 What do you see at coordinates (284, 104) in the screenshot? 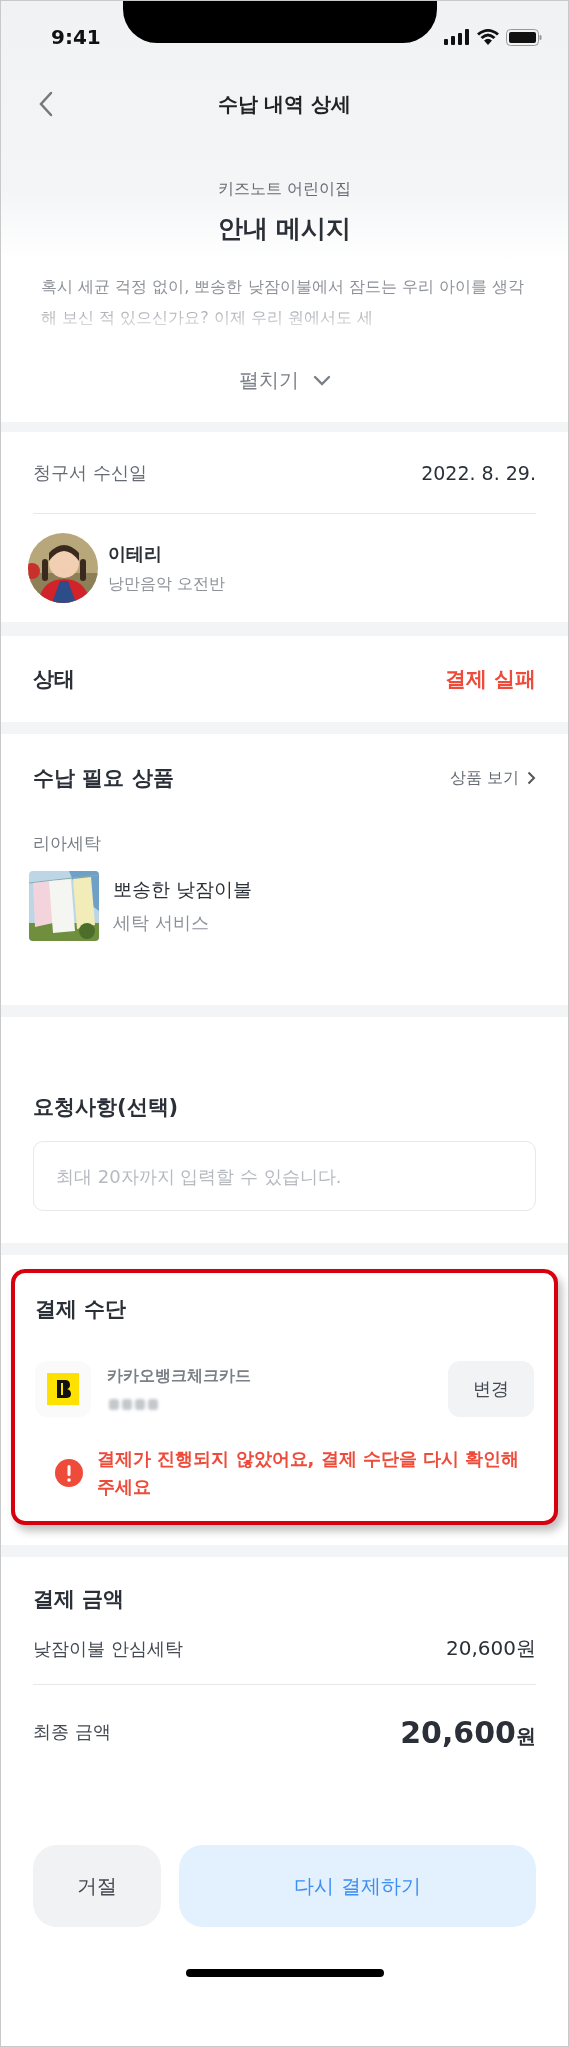
I see `page-title: 수납 내역 상세` at bounding box center [284, 104].